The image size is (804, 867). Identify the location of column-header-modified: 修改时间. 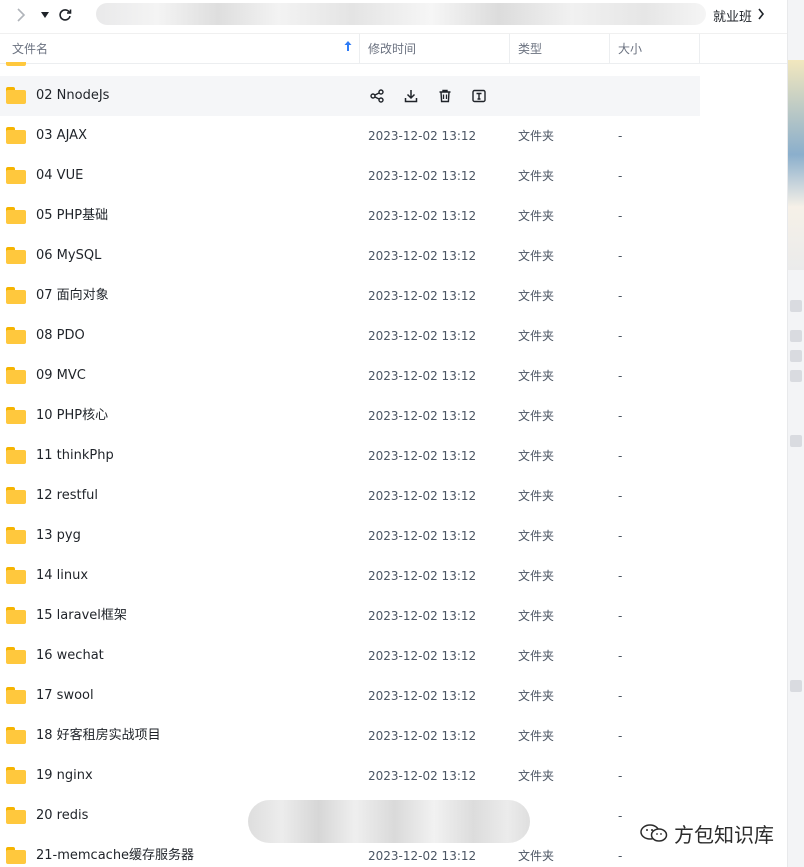
(433, 48).